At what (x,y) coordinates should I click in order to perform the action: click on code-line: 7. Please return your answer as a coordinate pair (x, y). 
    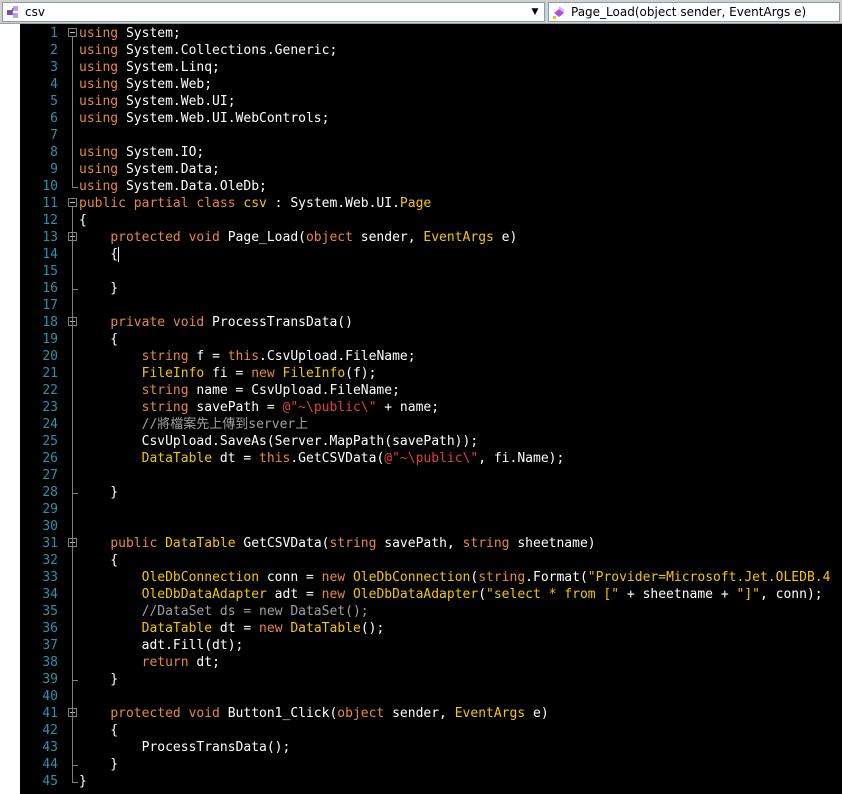
    Looking at the image, I should click on (421, 135).